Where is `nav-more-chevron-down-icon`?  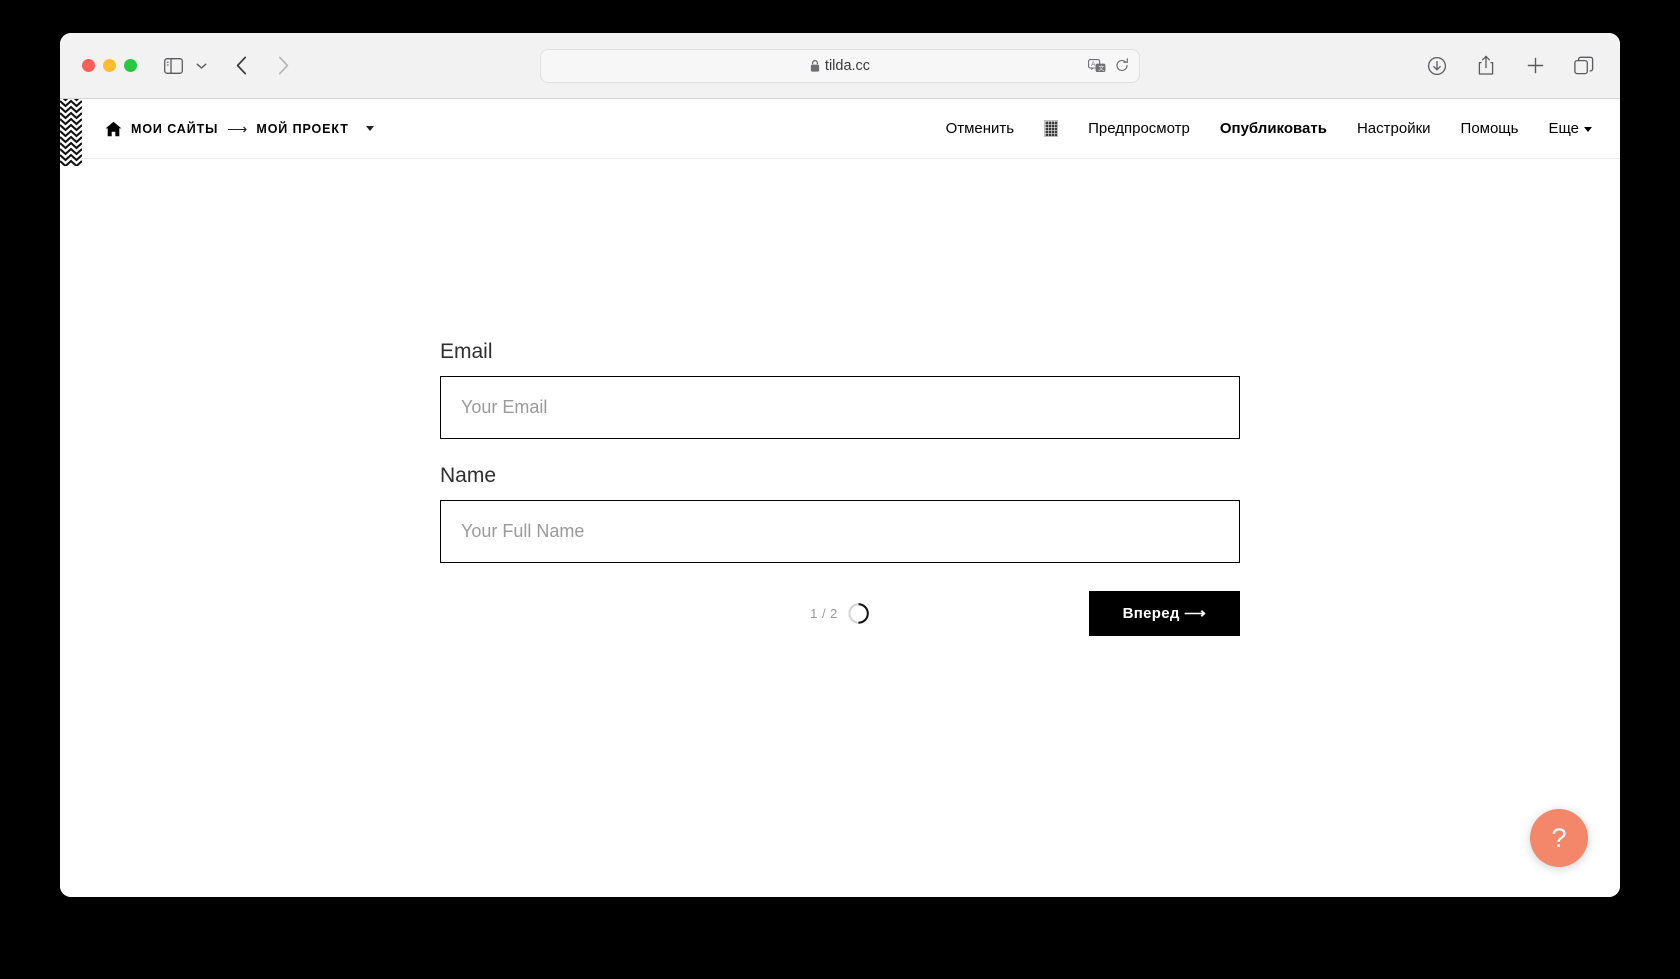
nav-more-chevron-down-icon is located at coordinates (1588, 129).